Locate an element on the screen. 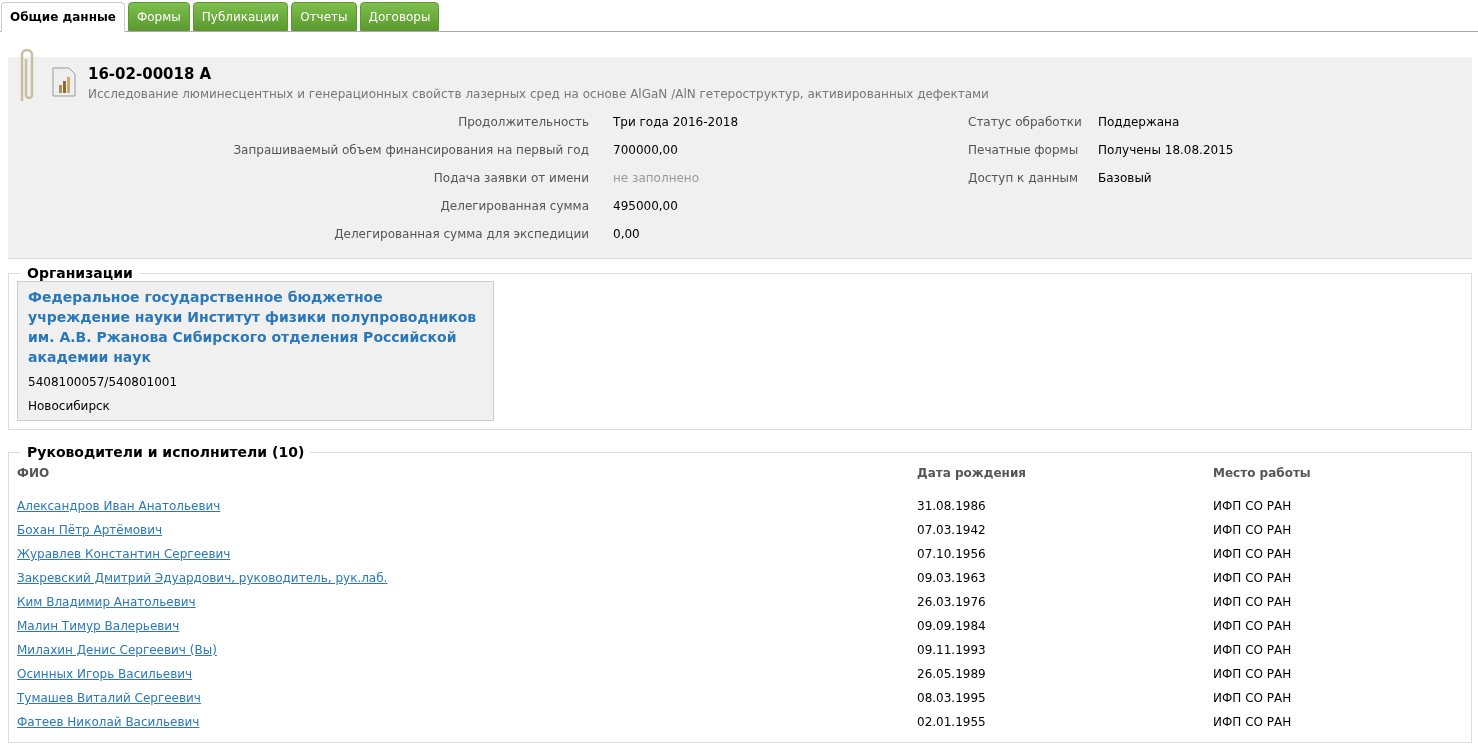 The width and height of the screenshot is (1478, 756). column-header: Дата рождения is located at coordinates (972, 473).